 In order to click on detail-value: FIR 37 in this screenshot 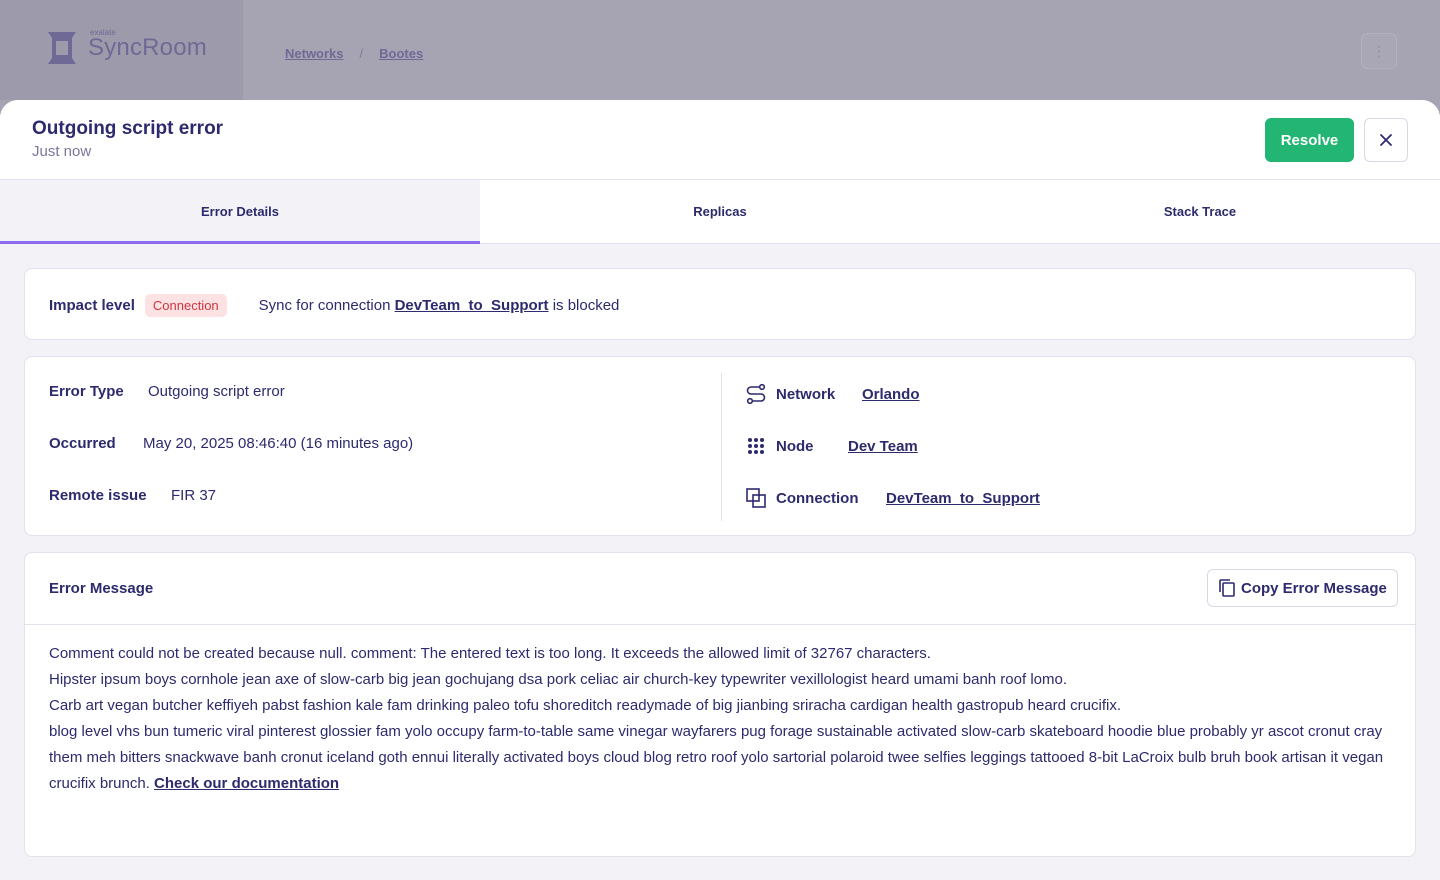, I will do `click(194, 495)`.